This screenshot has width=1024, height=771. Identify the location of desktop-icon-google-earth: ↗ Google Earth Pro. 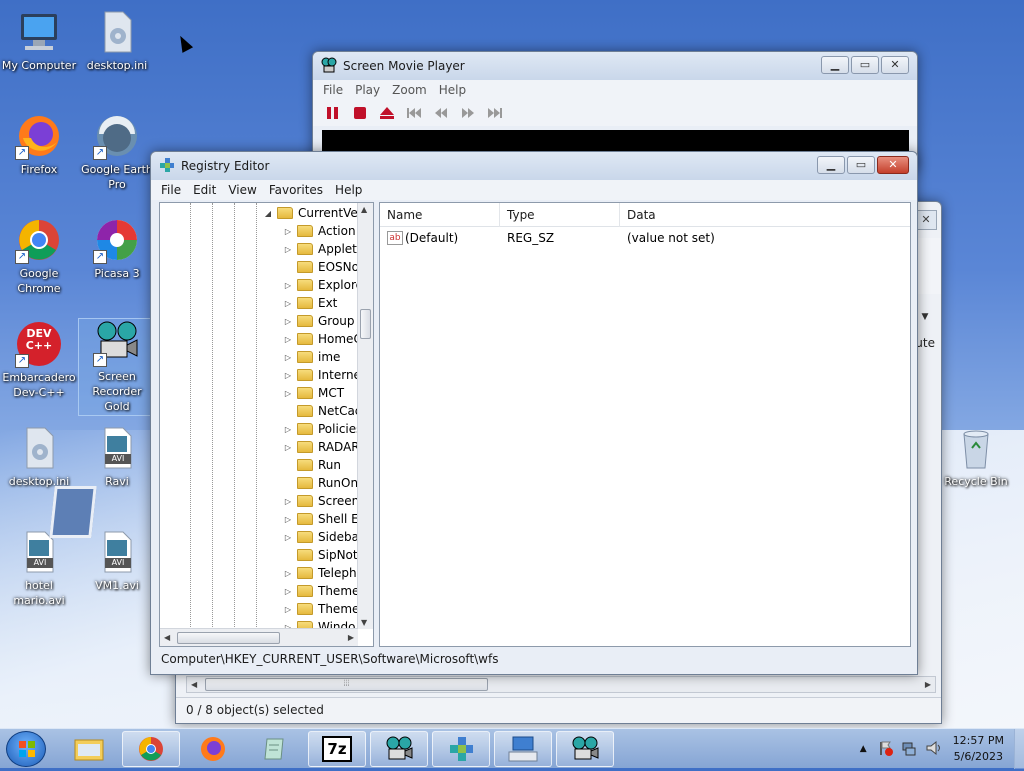
(117, 152).